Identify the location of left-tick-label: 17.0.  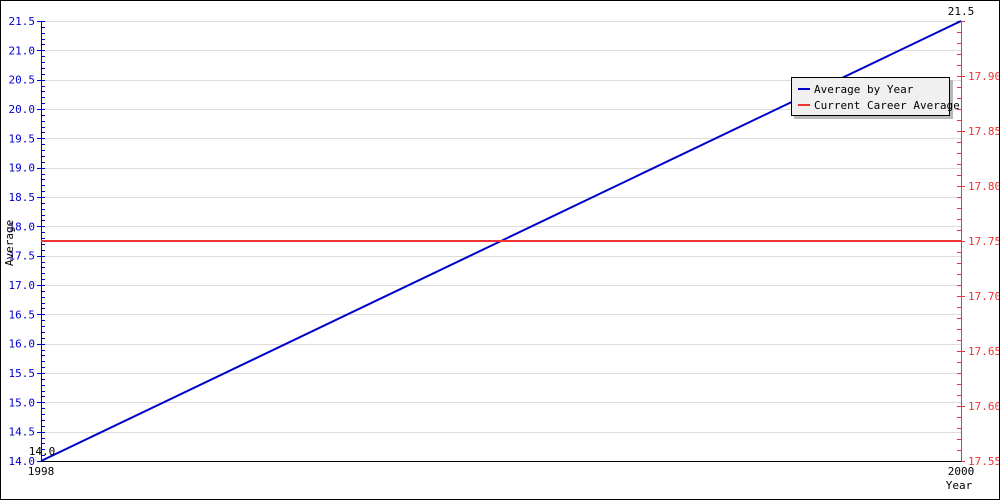
(22, 285).